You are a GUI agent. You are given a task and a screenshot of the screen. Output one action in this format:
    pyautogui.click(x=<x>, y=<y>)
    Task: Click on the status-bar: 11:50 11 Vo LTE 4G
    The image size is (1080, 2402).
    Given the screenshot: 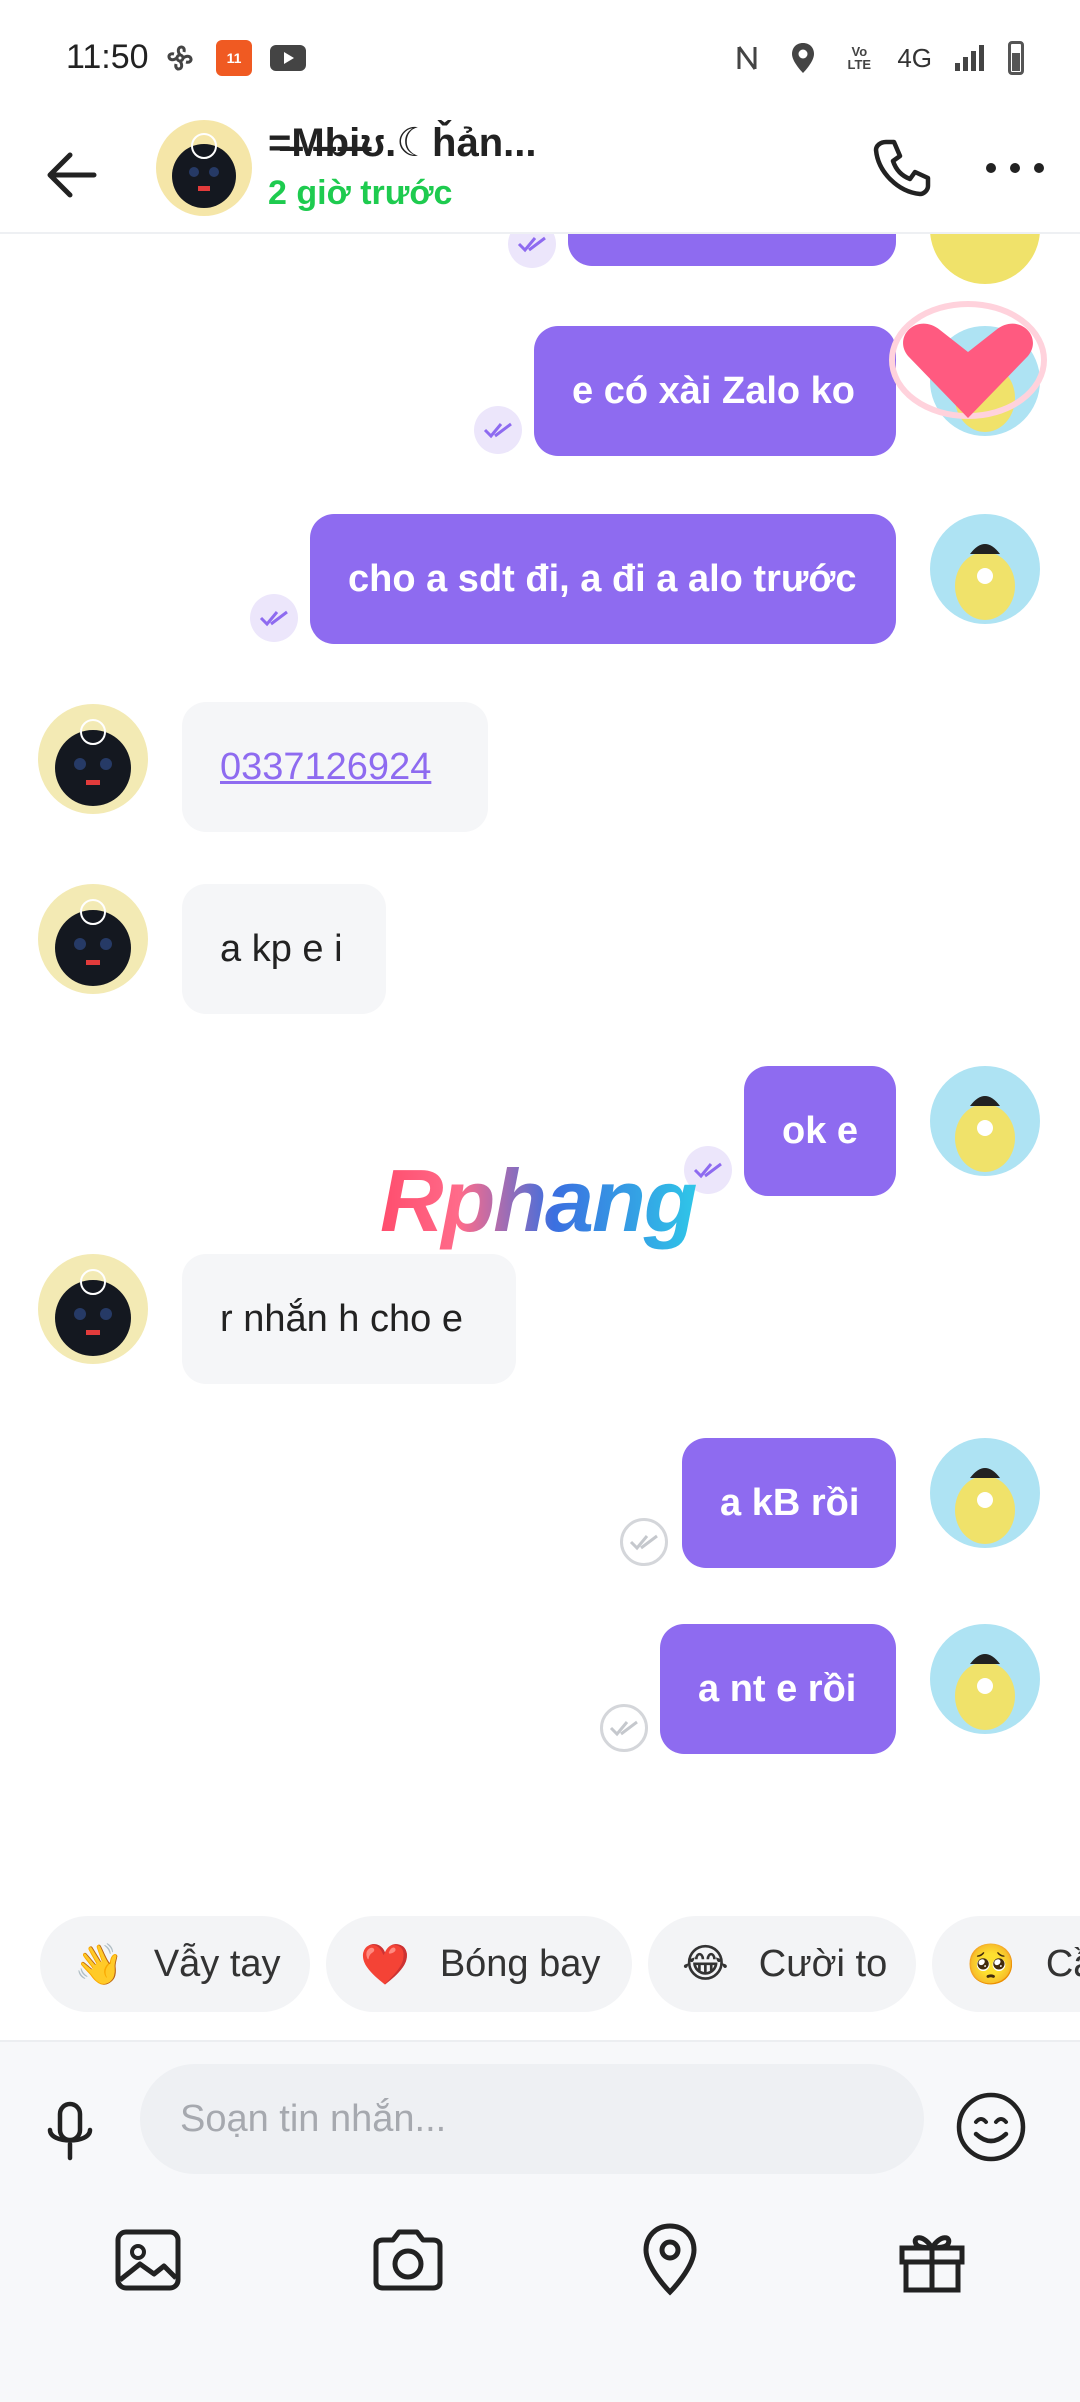 What is the action you would take?
    pyautogui.click(x=540, y=60)
    